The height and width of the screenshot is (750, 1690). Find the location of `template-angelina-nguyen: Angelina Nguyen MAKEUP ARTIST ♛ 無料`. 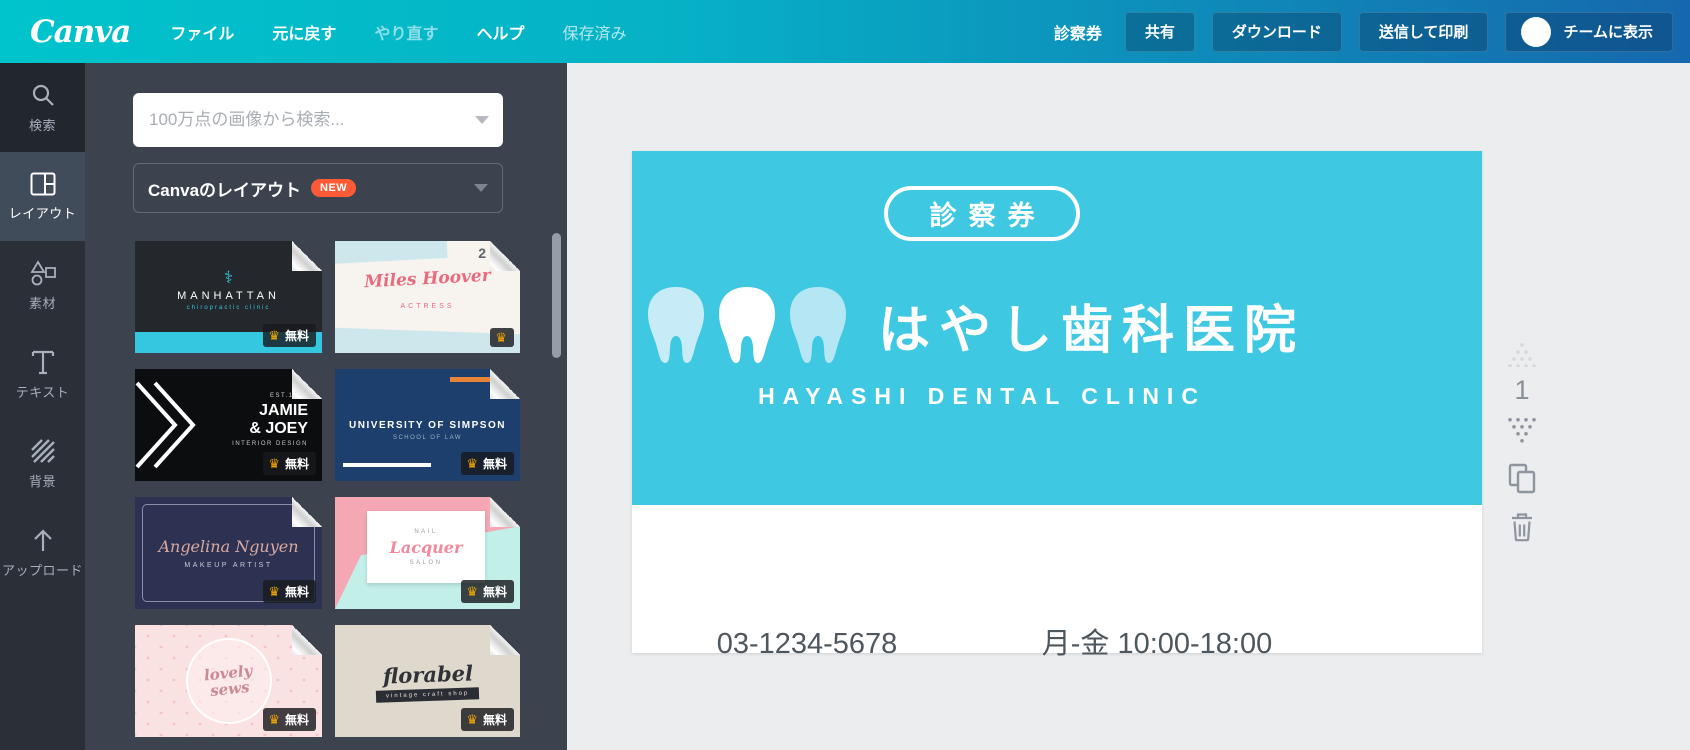

template-angelina-nguyen: Angelina Nguyen MAKEUP ARTIST ♛ 無料 is located at coordinates (228, 553).